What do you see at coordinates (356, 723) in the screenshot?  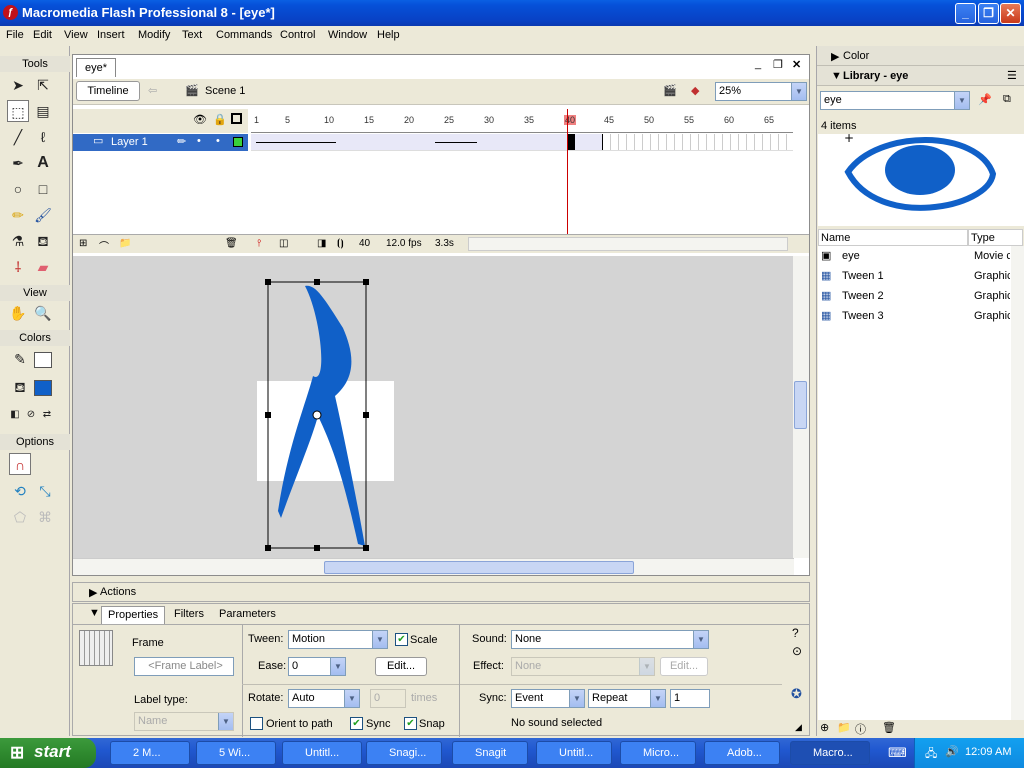 I see `sync-checkbox: ✔` at bounding box center [356, 723].